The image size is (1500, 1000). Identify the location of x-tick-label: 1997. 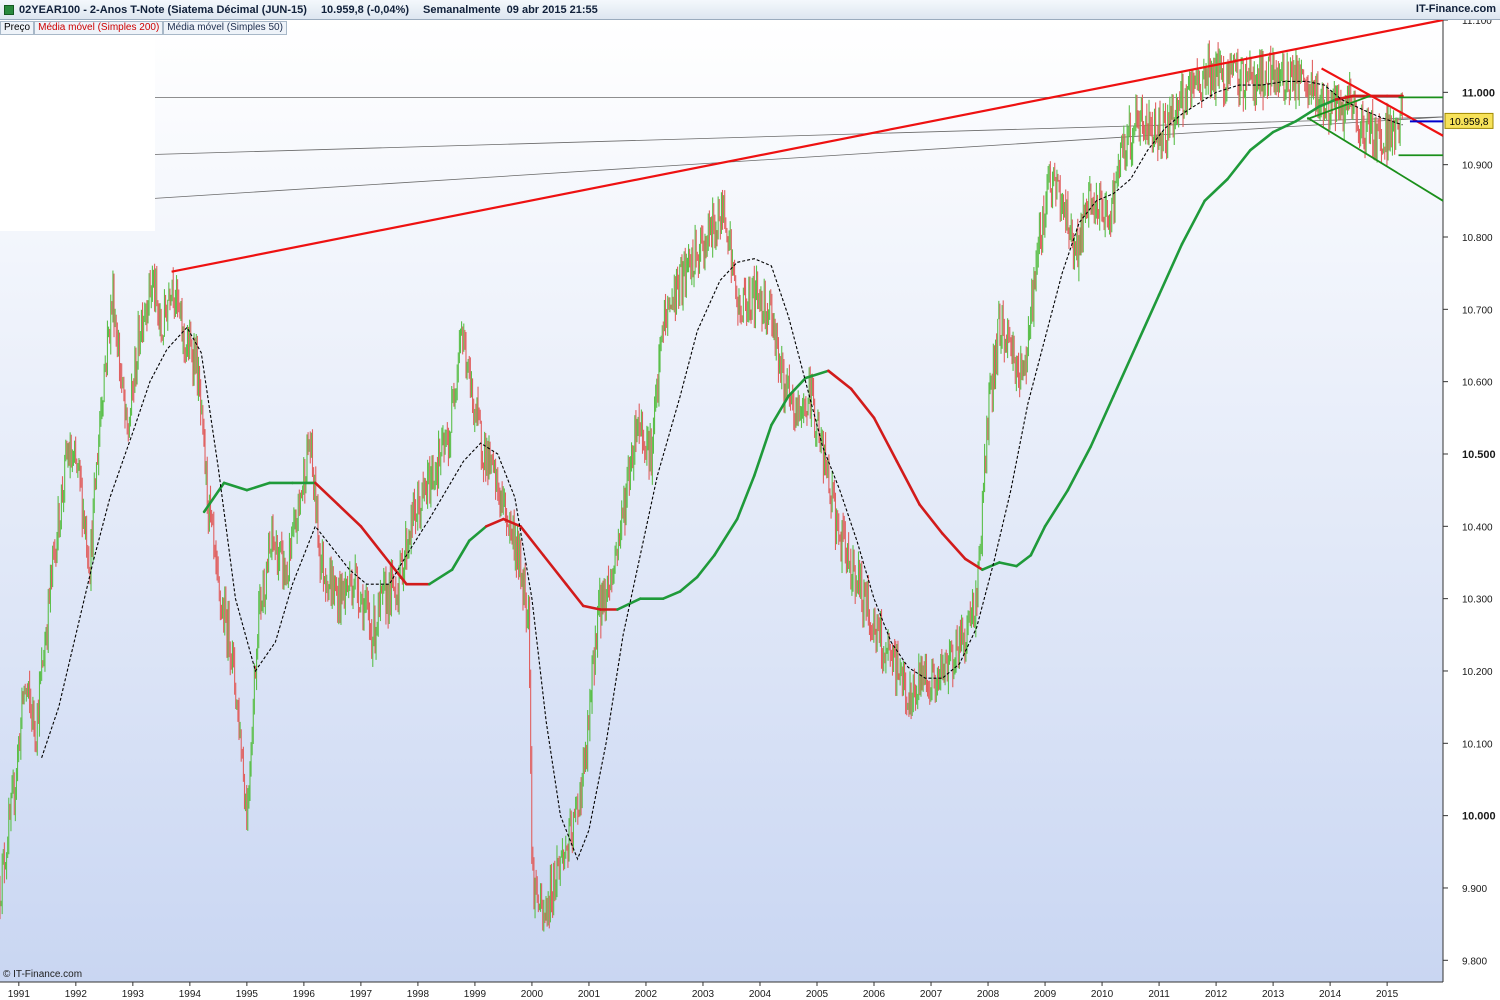
(361, 994).